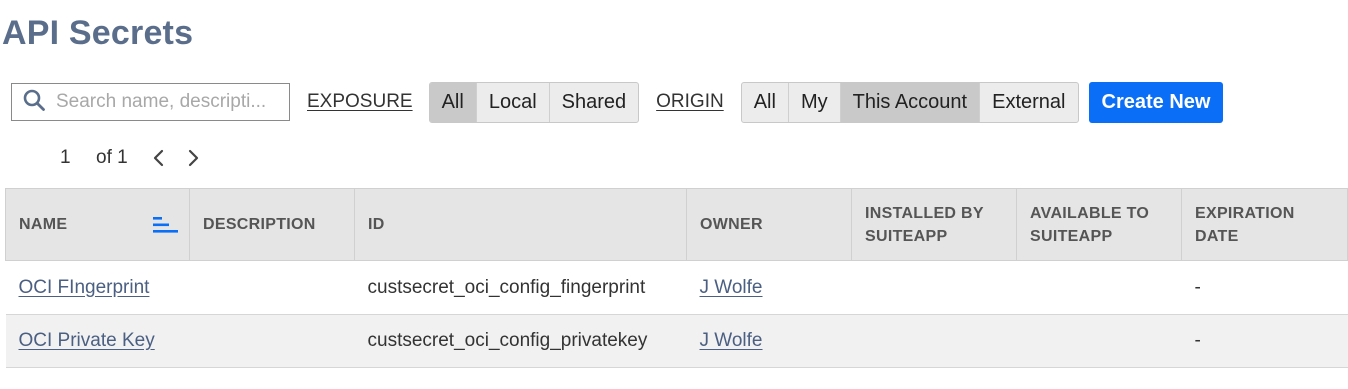 Image resolution: width=1348 pixels, height=389 pixels. I want to click on search-input, so click(171, 102).